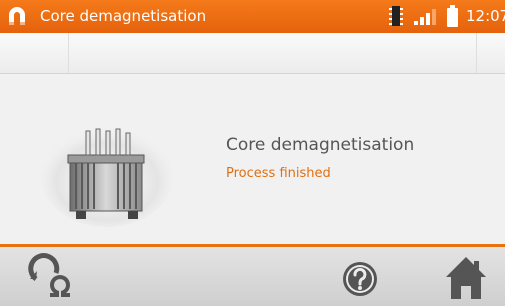 The image size is (505, 306). I want to click on resistance-icon, so click(49, 275).